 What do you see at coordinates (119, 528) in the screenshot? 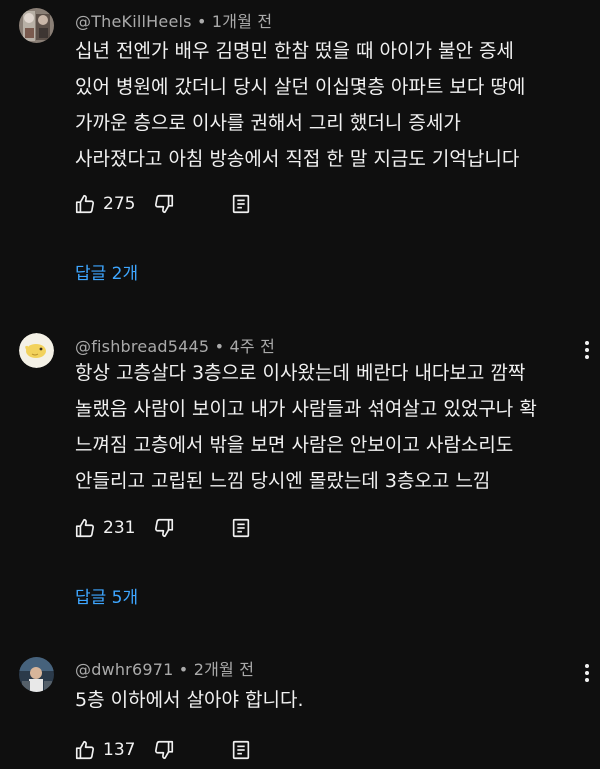
I see `like-count: 231` at bounding box center [119, 528].